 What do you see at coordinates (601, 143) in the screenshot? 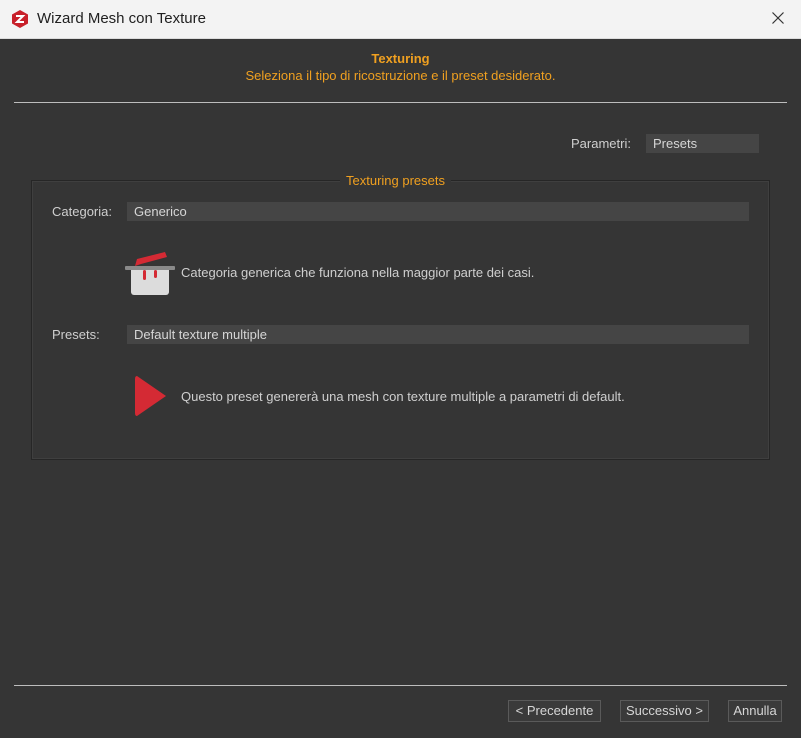
I see `parameters-label: Parametri:` at bounding box center [601, 143].